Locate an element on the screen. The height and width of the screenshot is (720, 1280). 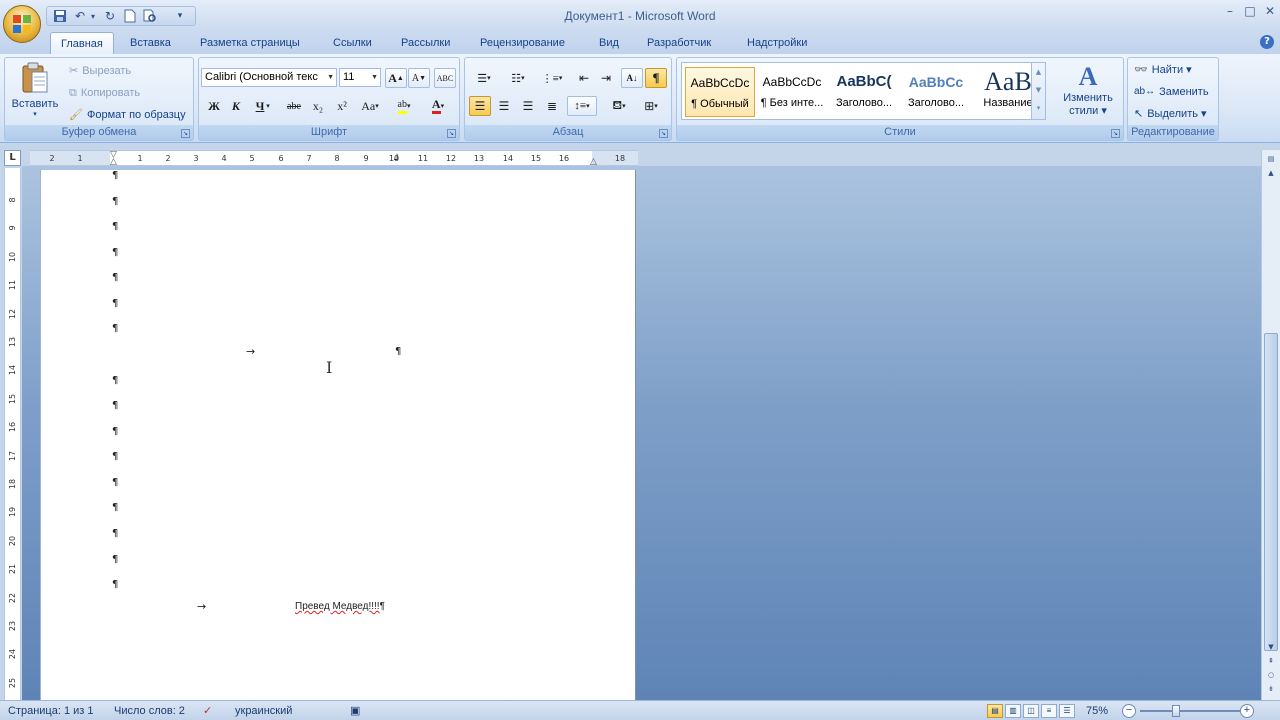
bold-button: Ж is located at coordinates (214, 106).